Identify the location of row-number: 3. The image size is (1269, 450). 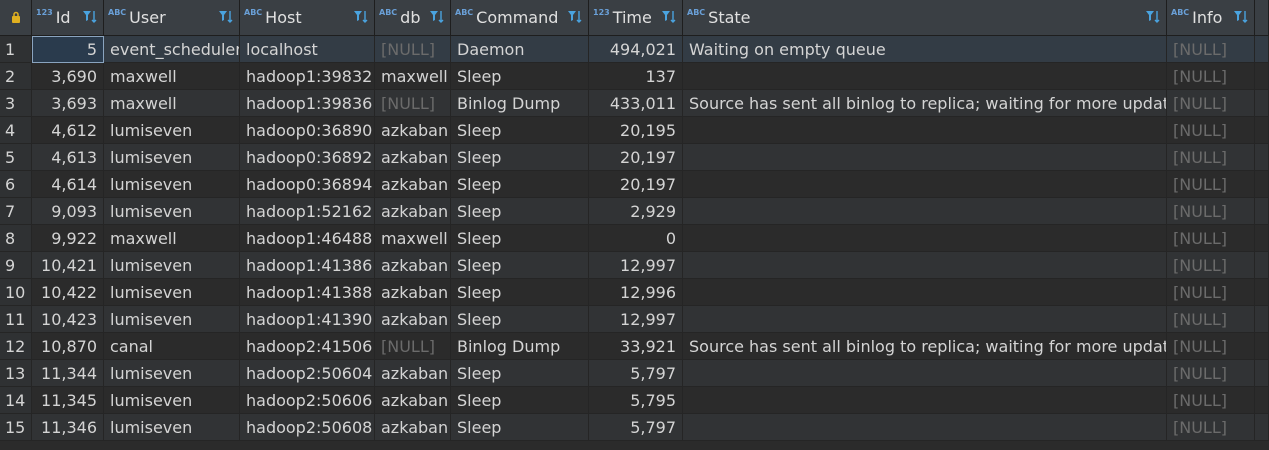
(16, 103).